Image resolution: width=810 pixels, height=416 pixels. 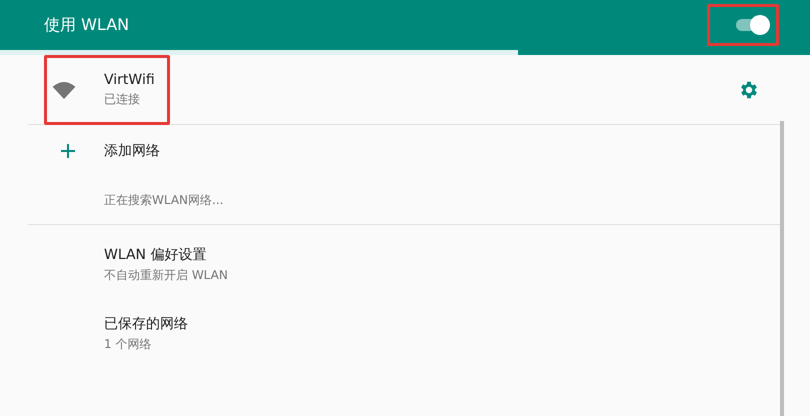 What do you see at coordinates (752, 25) in the screenshot?
I see `wlan-switch` at bounding box center [752, 25].